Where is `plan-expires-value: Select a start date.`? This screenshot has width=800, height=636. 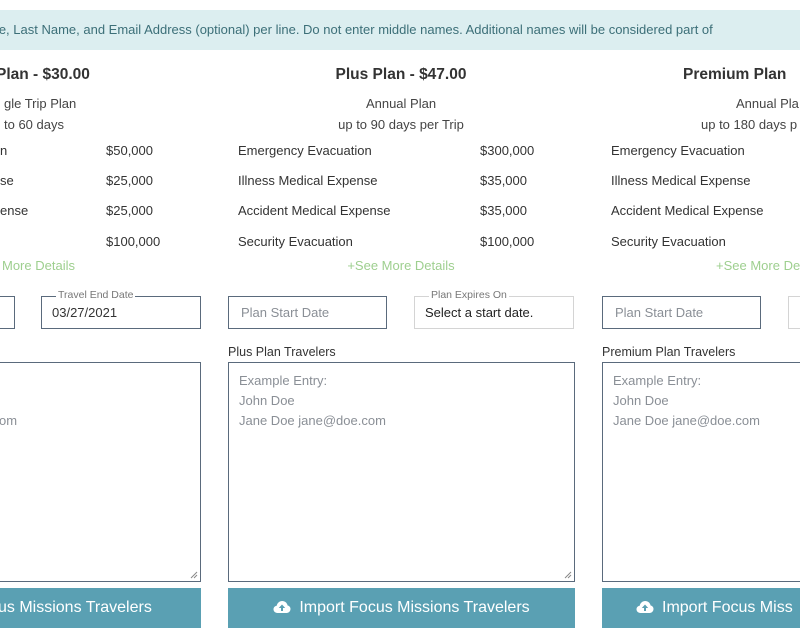 plan-expires-value: Select a start date. is located at coordinates (479, 312).